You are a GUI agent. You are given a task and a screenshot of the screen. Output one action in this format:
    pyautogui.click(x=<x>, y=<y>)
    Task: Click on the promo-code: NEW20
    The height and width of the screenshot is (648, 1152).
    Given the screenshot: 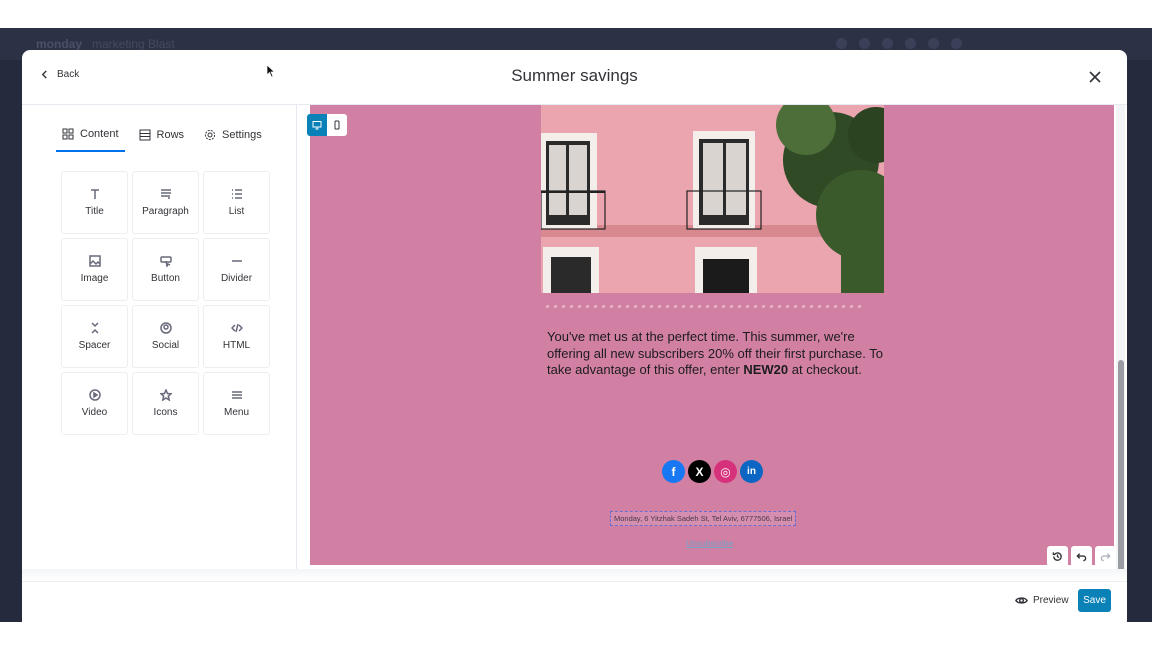 What is the action you would take?
    pyautogui.click(x=766, y=369)
    